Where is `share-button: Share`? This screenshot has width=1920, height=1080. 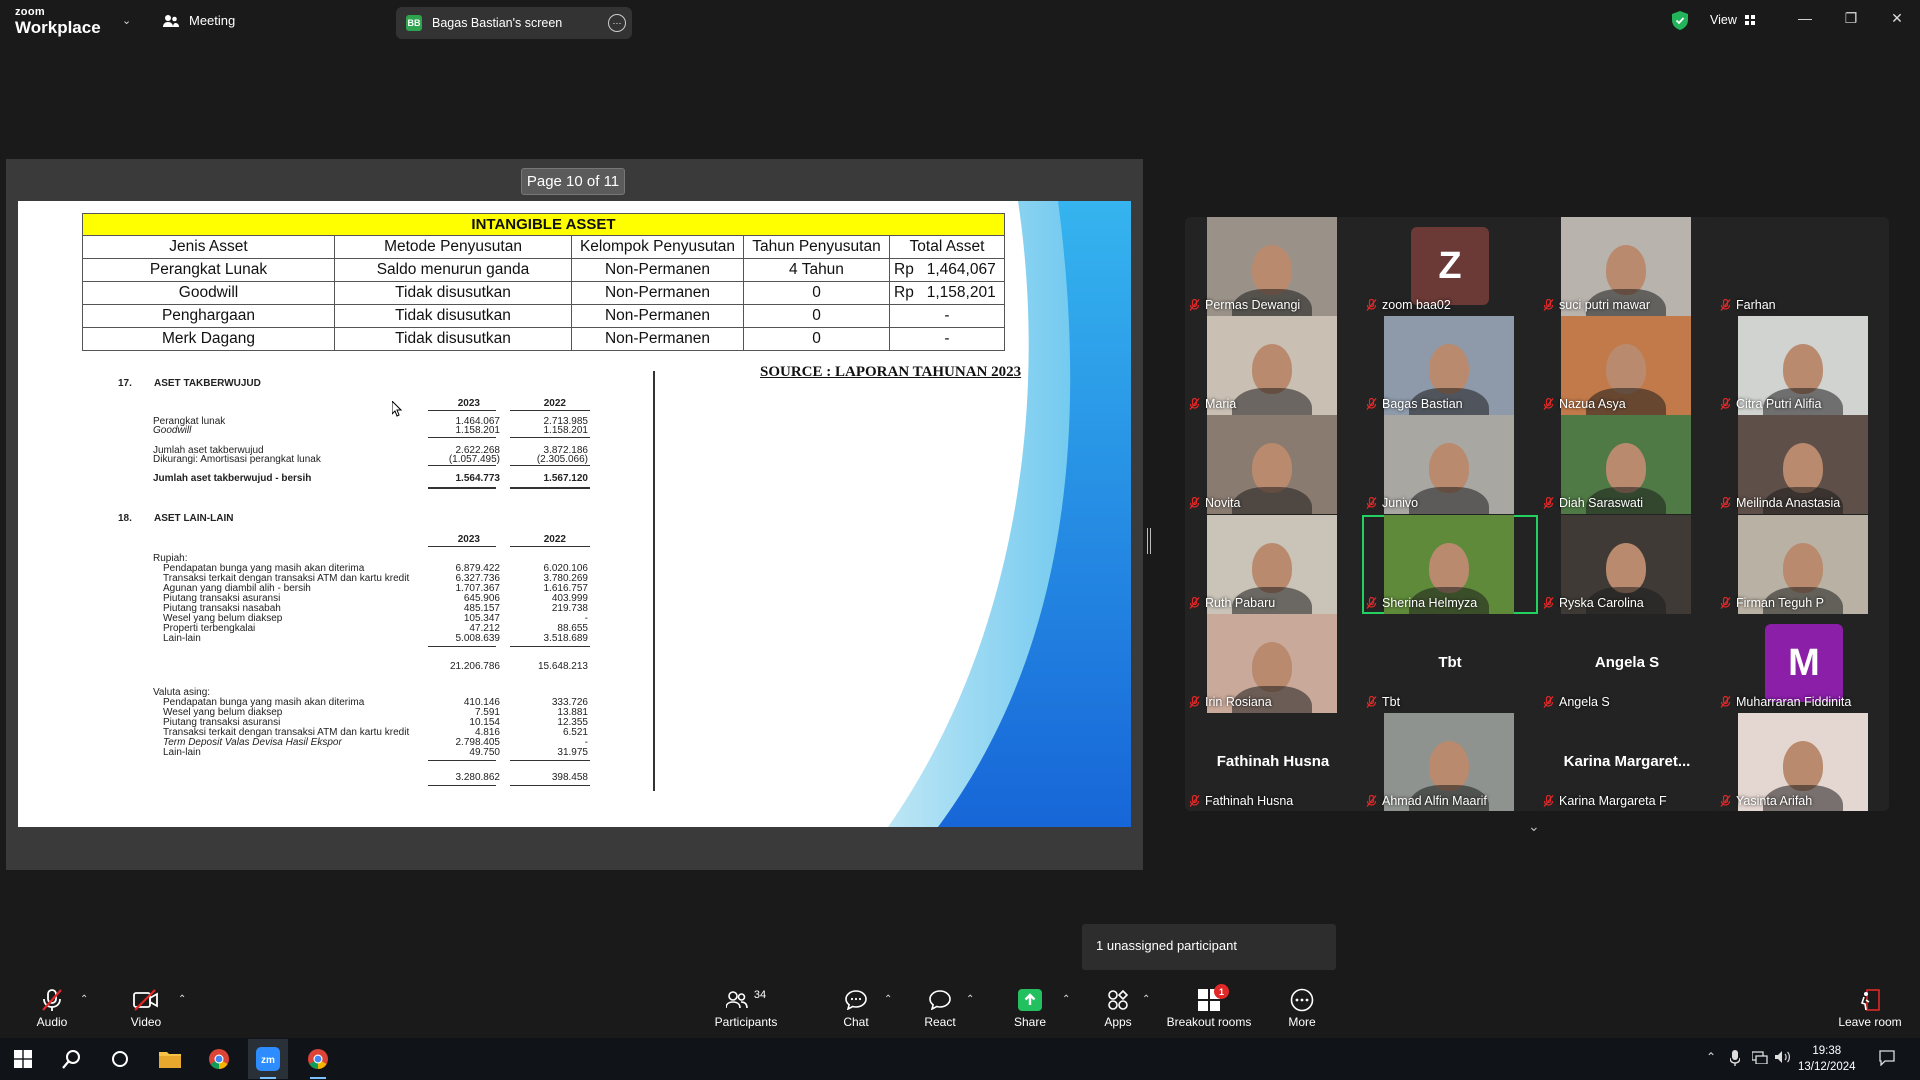
share-button: Share is located at coordinates (1030, 1008).